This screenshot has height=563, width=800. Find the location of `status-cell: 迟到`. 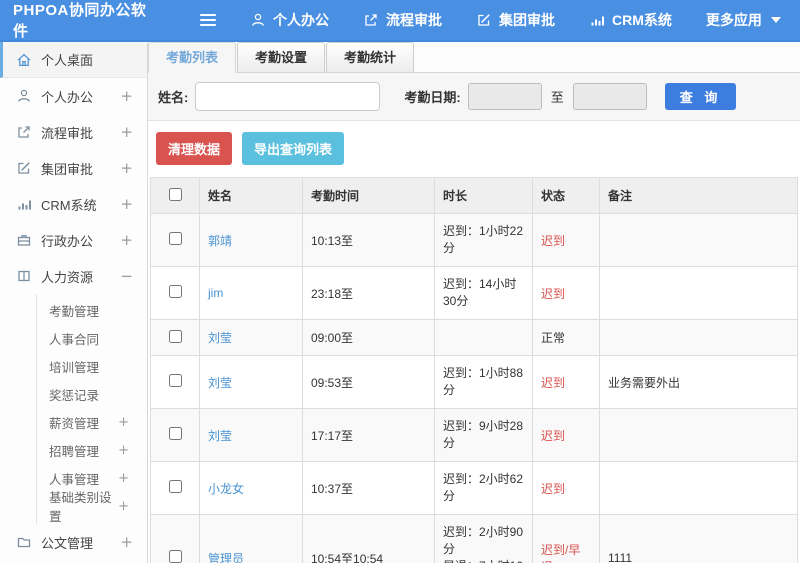

status-cell: 迟到 is located at coordinates (566, 488).